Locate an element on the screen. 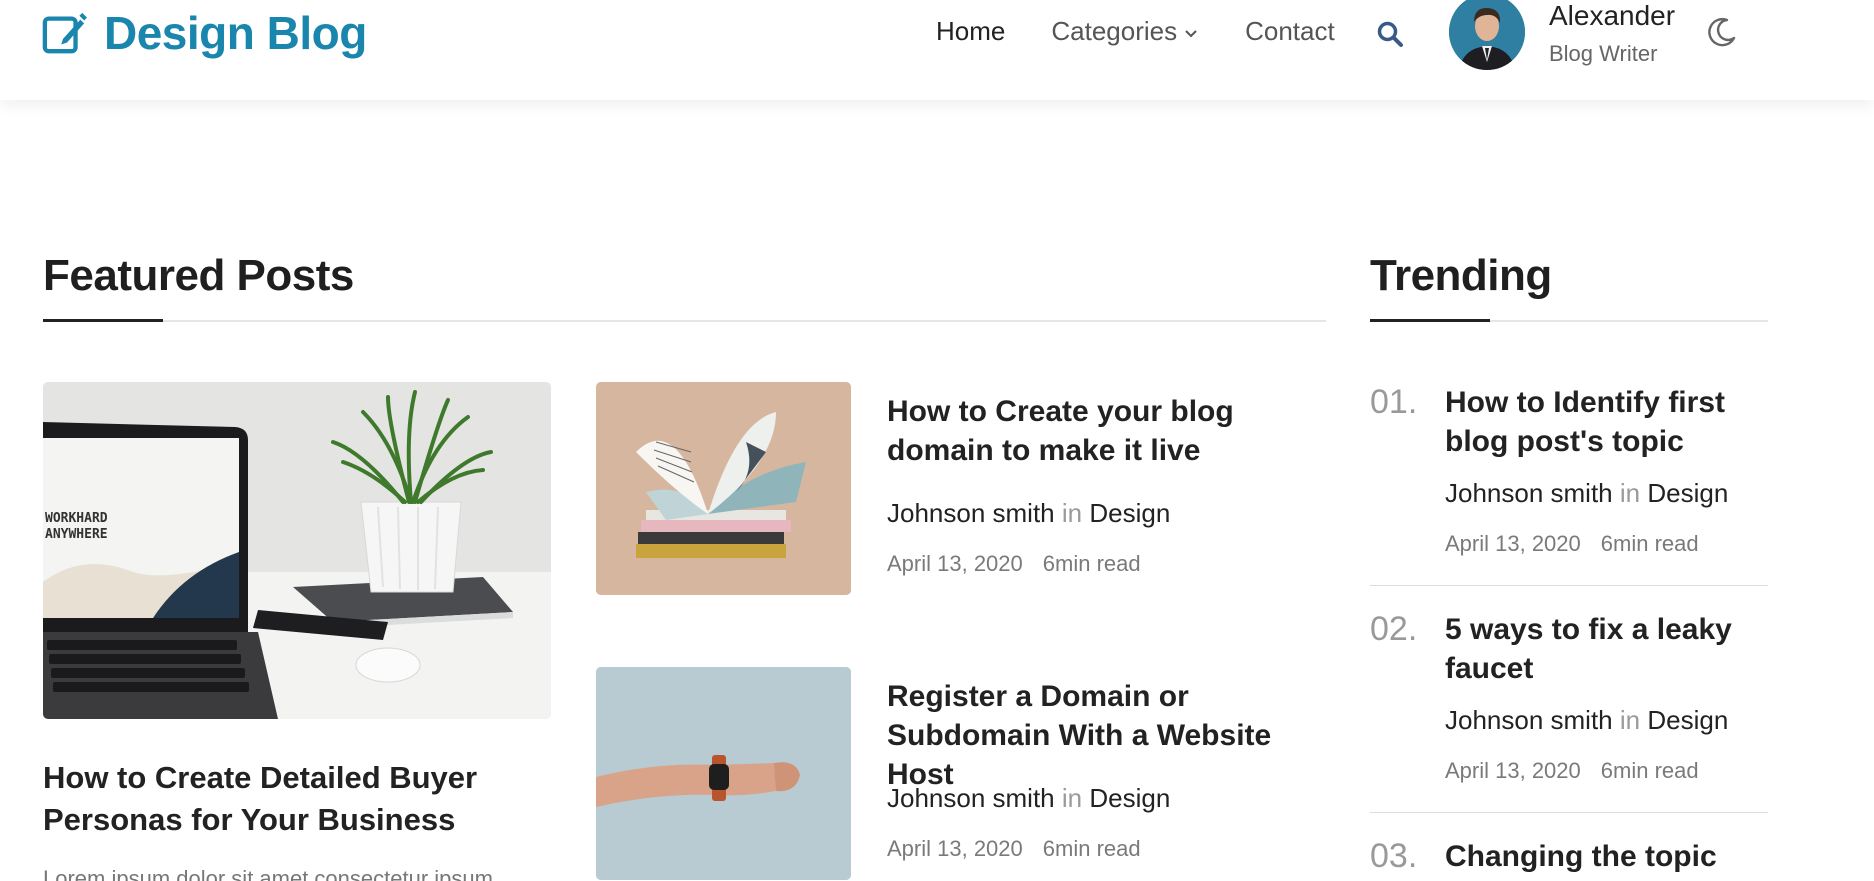  laptop-screen-text-1: WORKHARD is located at coordinates (76, 518).